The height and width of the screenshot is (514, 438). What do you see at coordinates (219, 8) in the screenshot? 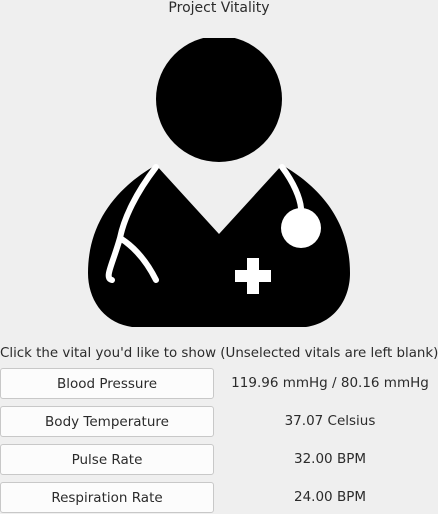
I see `app-title: Project Vitality` at bounding box center [219, 8].